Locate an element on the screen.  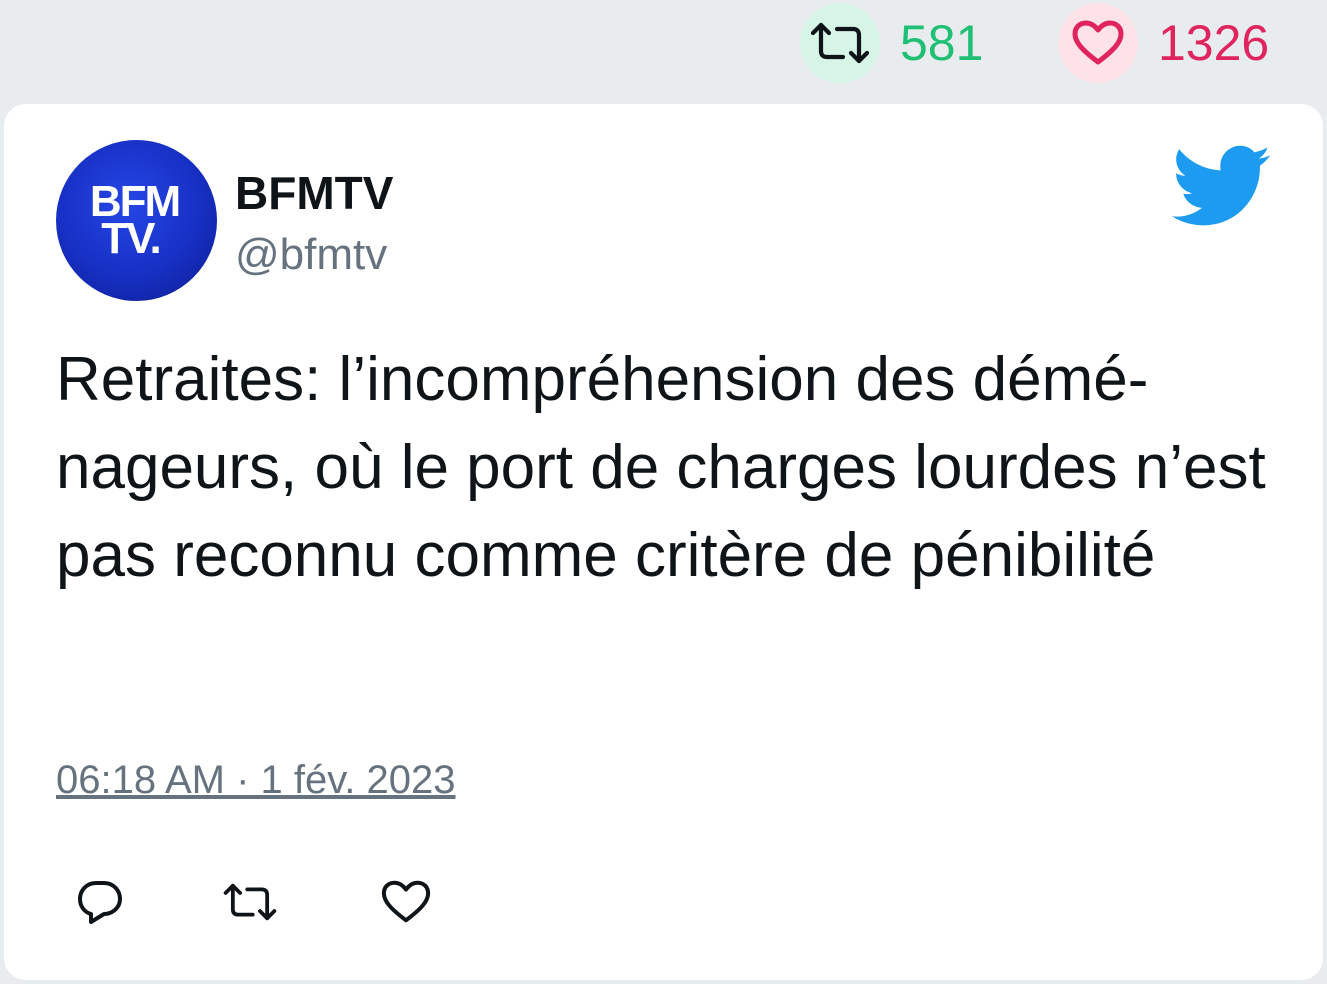
like-button is located at coordinates (406, 902).